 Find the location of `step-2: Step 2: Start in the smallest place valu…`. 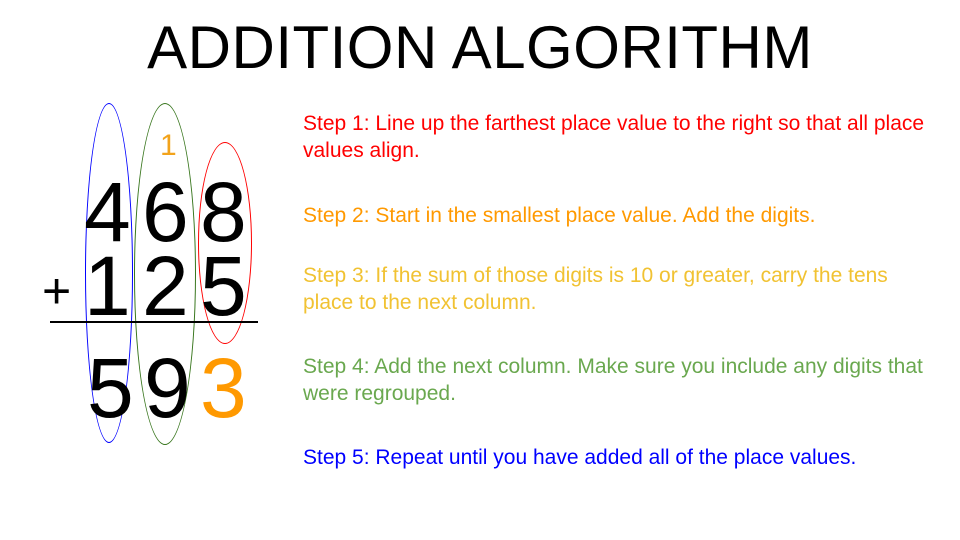

step-2: Step 2: Start in the smallest place valu… is located at coordinates (559, 215).